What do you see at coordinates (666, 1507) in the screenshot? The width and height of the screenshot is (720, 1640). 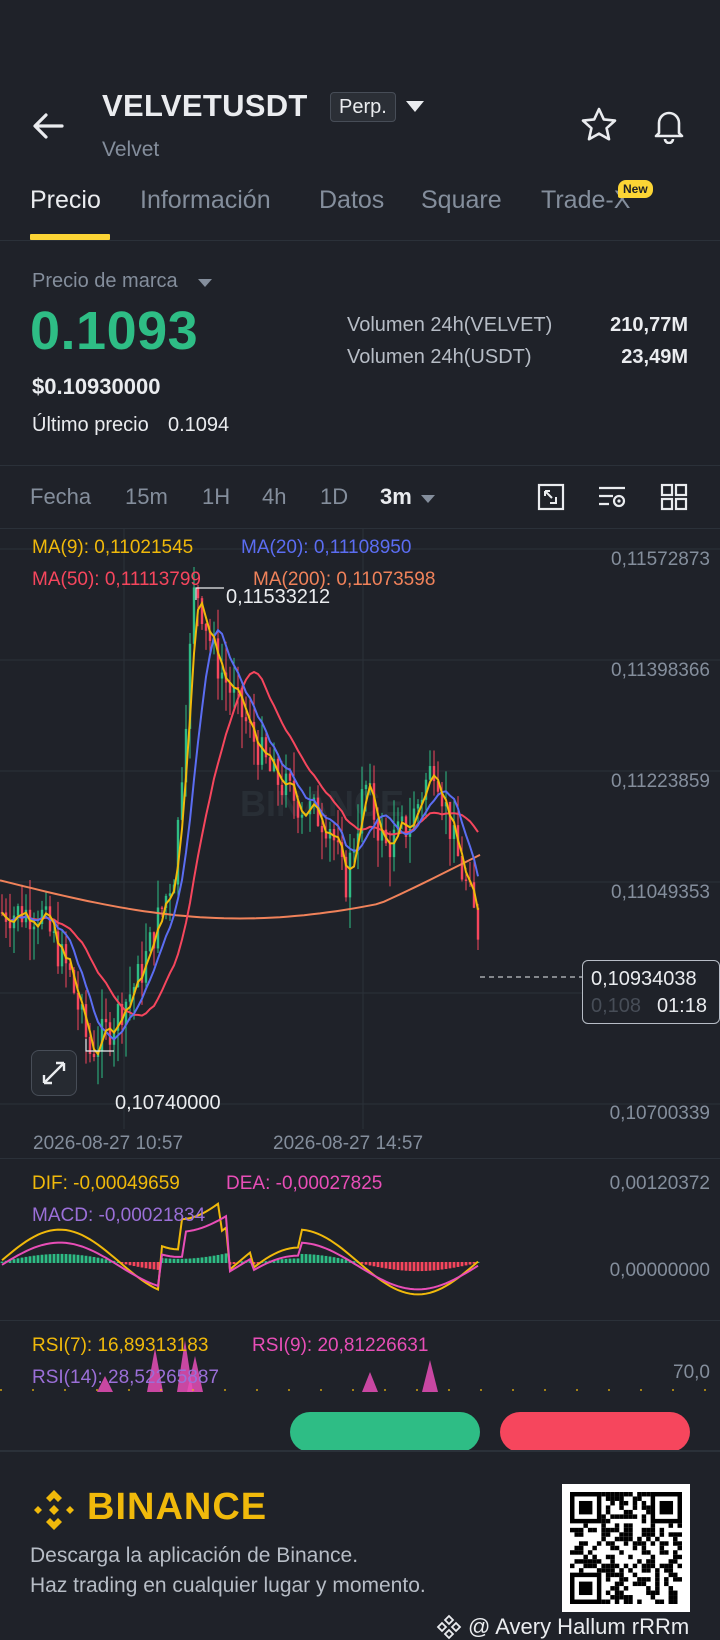 I see `qr-finder` at bounding box center [666, 1507].